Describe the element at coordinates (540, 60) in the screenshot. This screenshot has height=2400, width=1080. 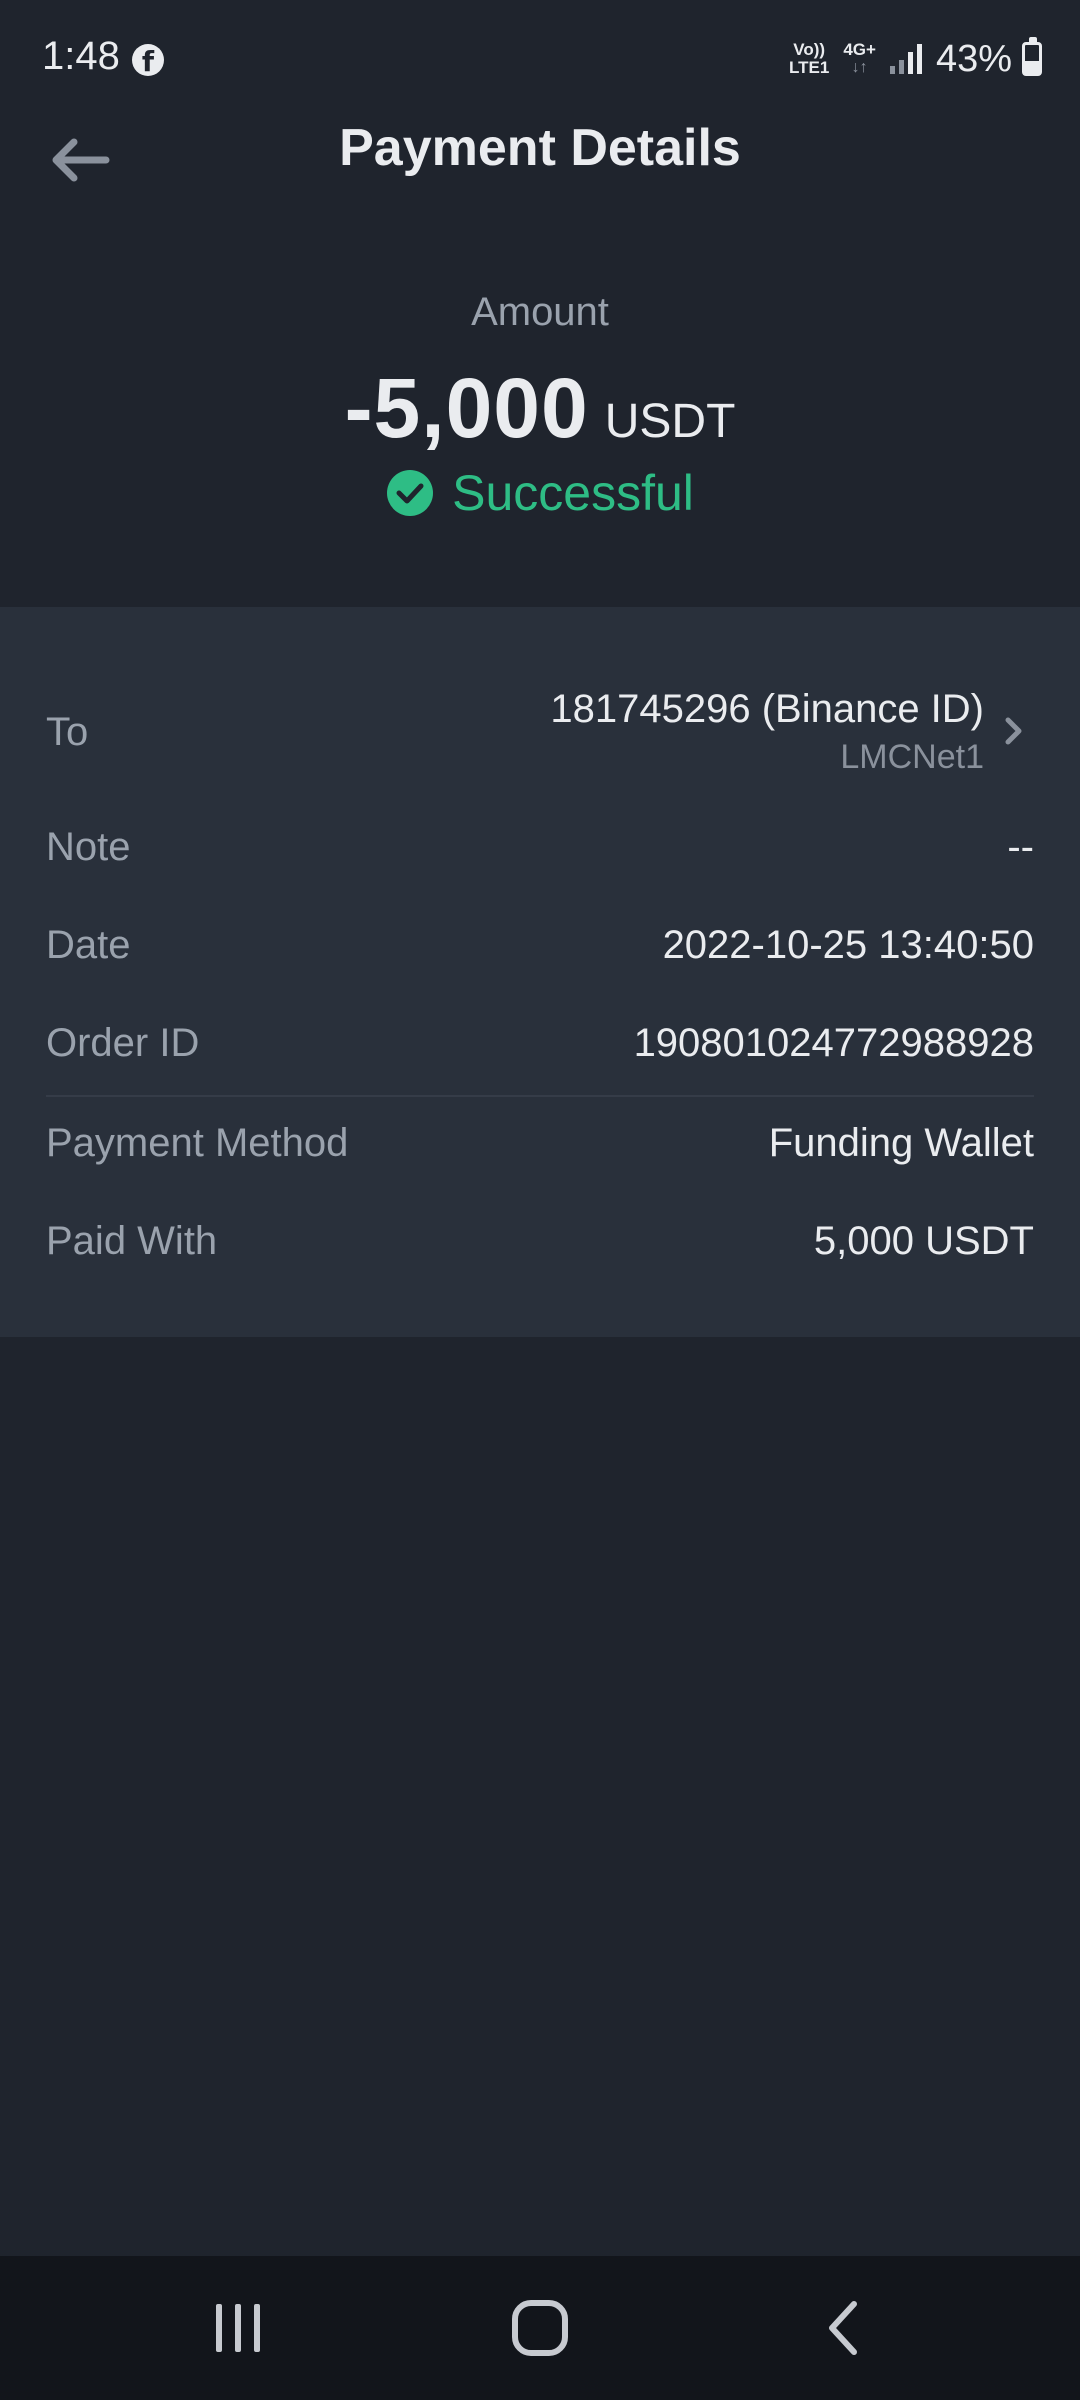
I see `status-bar: 1:48 f Vo)) LTE1 4G+ ↓↑ 43%` at that location.